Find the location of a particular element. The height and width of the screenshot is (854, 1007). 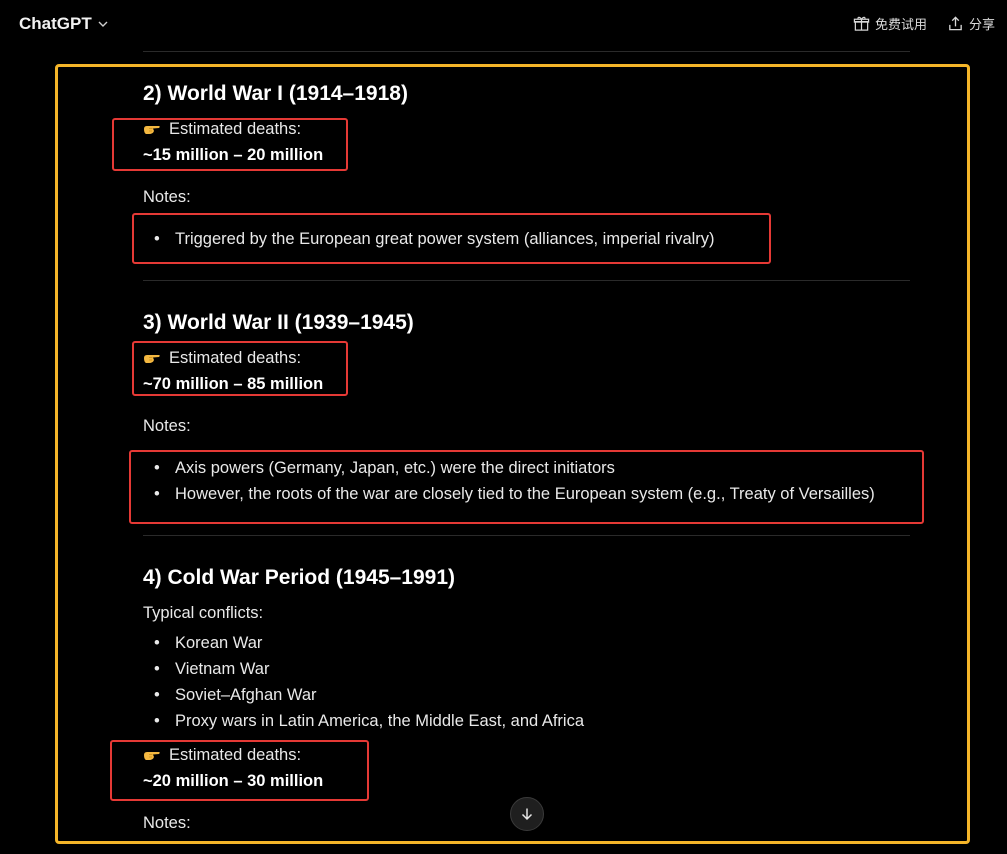

free-trial-button: 免费试用 is located at coordinates (890, 23).